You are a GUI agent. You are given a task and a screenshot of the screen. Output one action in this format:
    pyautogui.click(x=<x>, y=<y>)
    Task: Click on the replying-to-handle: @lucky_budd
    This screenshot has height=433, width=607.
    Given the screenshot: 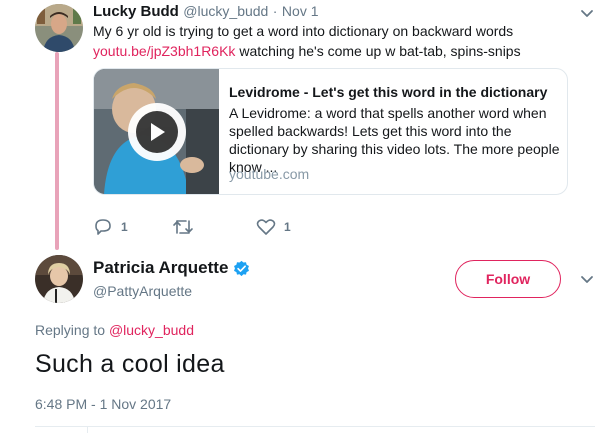 What is the action you would take?
    pyautogui.click(x=151, y=330)
    